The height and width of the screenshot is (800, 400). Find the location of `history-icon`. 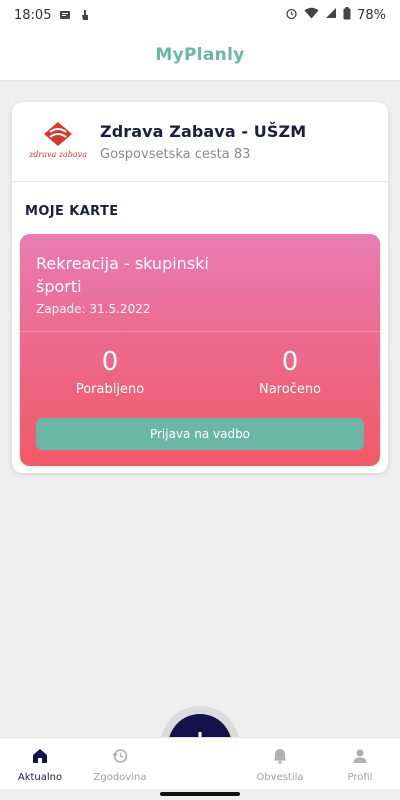

history-icon is located at coordinates (120, 758).